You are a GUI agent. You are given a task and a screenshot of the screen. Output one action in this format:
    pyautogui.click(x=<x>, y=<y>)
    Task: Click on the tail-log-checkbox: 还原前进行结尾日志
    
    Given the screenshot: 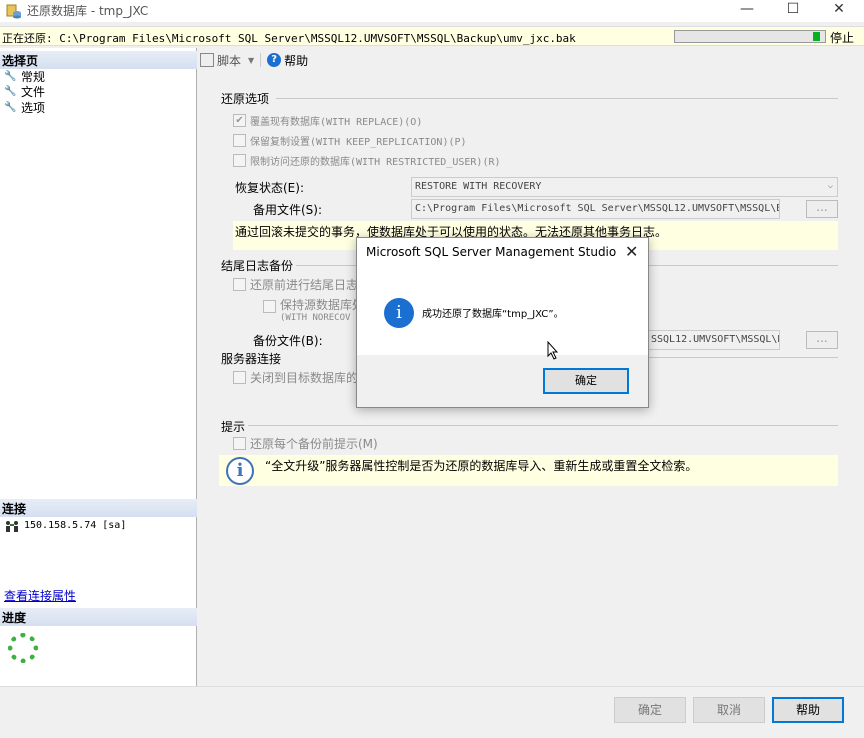 What is the action you would take?
    pyautogui.click(x=295, y=284)
    